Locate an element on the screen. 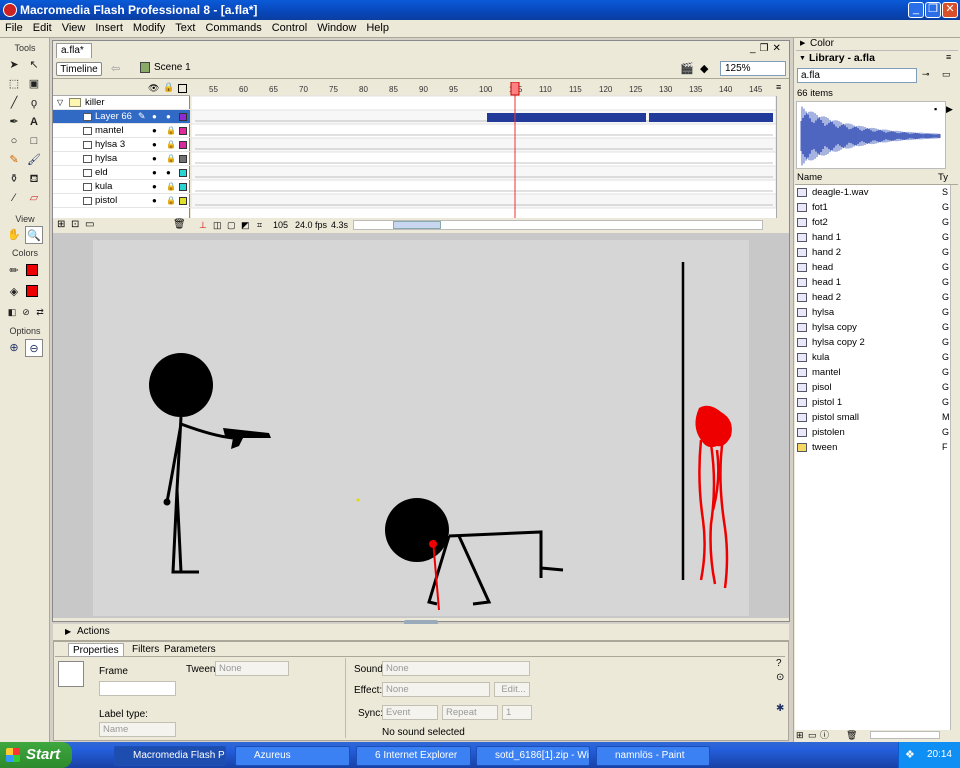 The image size is (960, 768). paint-bucket-tool-icon: ⛾ is located at coordinates (34, 179).